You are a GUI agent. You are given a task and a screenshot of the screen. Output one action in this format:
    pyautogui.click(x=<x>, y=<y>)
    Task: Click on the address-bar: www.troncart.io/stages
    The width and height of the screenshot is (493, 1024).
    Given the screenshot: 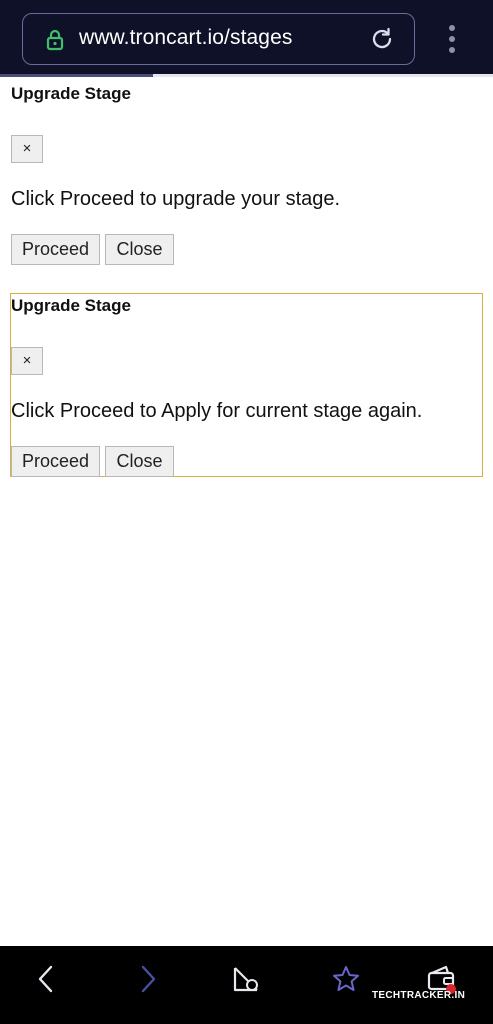 What is the action you would take?
    pyautogui.click(x=218, y=39)
    